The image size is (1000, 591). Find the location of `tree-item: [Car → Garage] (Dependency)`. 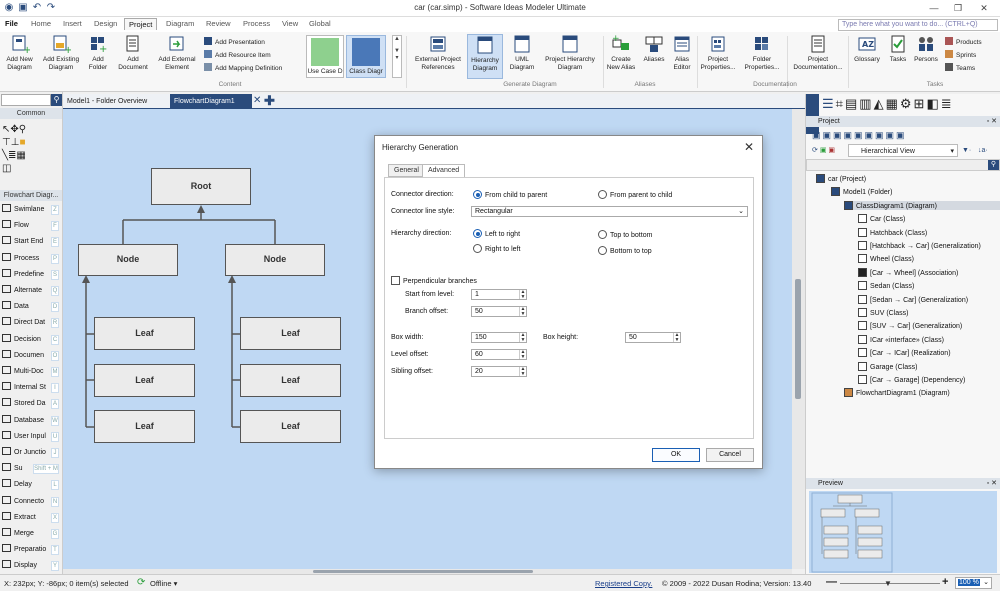

tree-item: [Car → Garage] (Dependency) is located at coordinates (911, 379).